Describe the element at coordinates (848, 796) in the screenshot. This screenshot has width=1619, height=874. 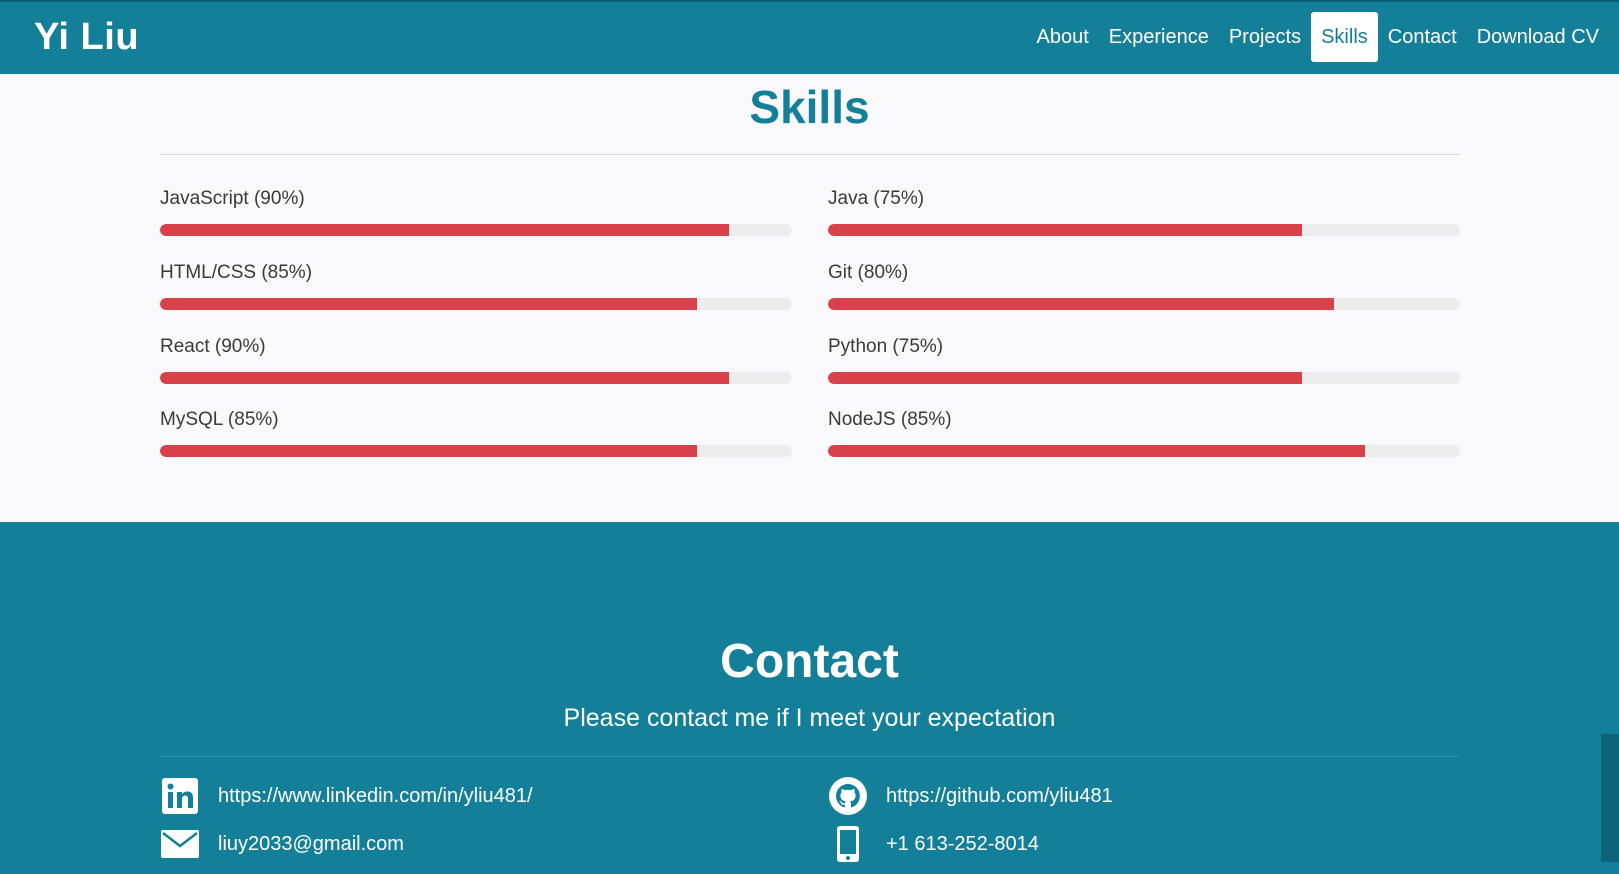
I see `github-icon` at that location.